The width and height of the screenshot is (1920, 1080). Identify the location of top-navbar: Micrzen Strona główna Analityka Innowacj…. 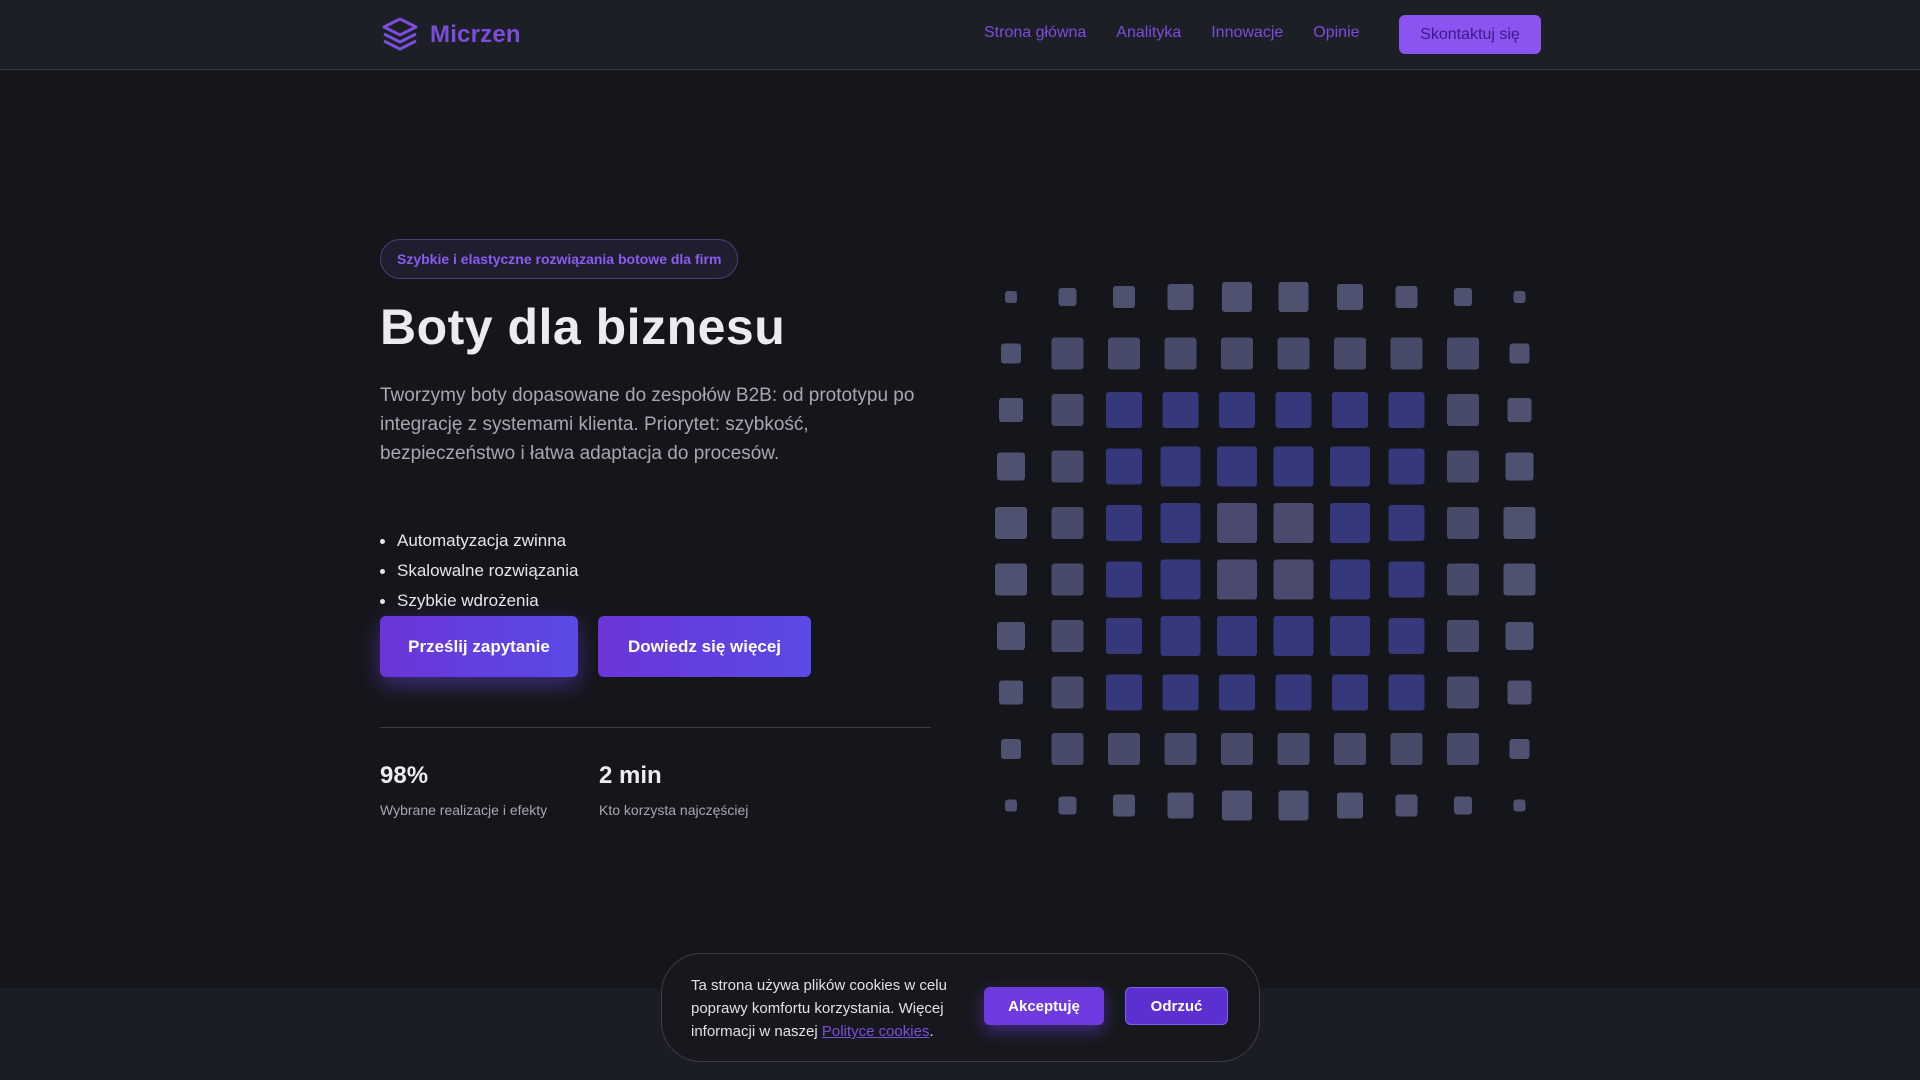
(960, 35).